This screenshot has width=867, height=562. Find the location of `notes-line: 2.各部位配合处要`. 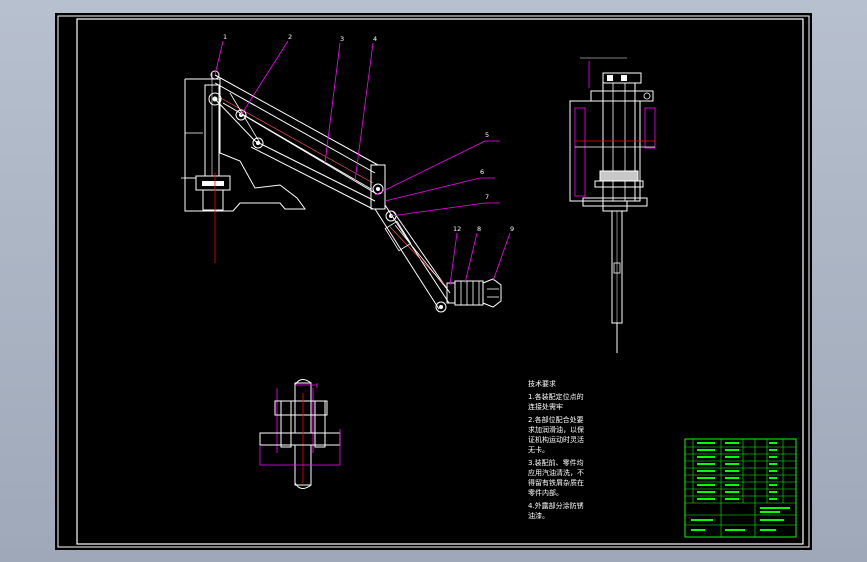

notes-line: 2.各部位配合处要 is located at coordinates (556, 419).